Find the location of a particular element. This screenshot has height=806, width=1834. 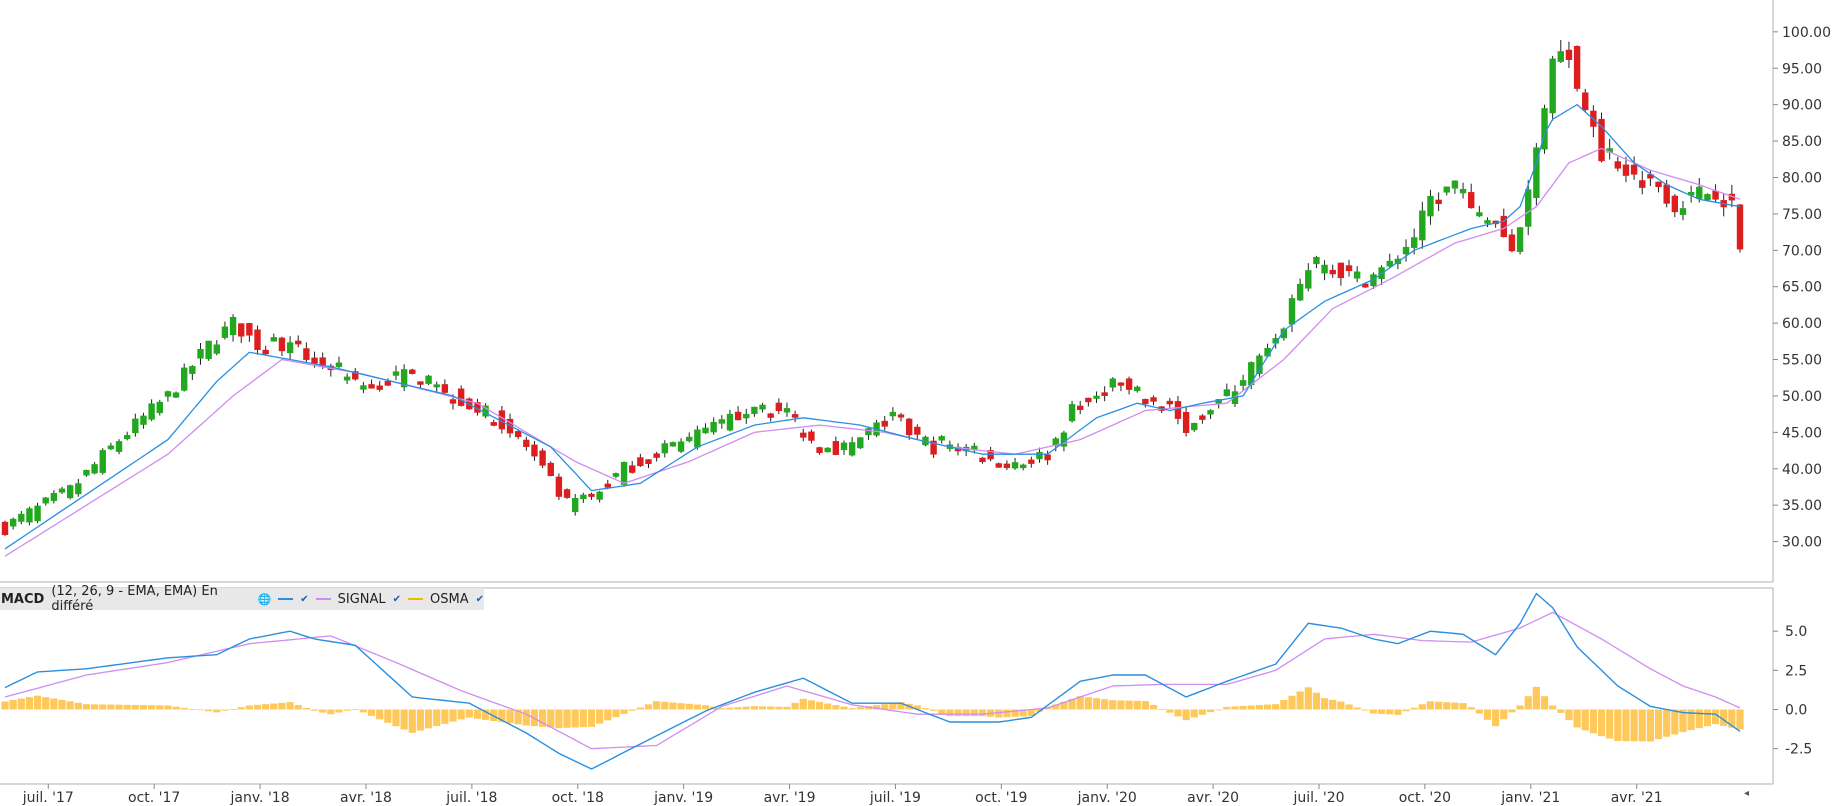

price-y-tick-label: 65.00 is located at coordinates (1802, 288).